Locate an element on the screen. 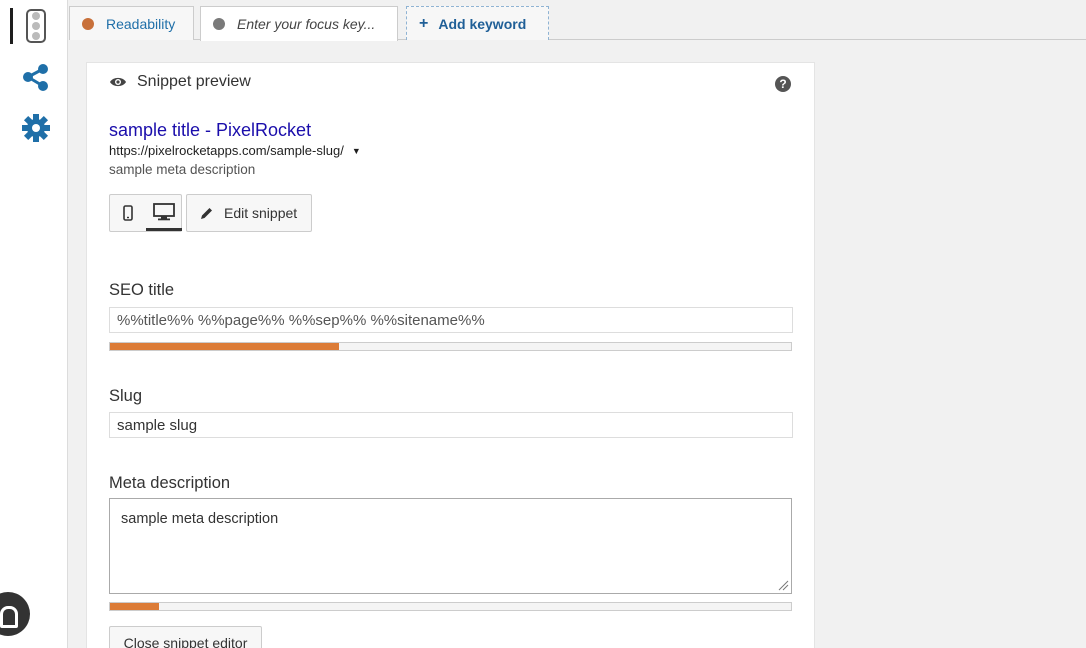  mobile-icon is located at coordinates (128, 213).